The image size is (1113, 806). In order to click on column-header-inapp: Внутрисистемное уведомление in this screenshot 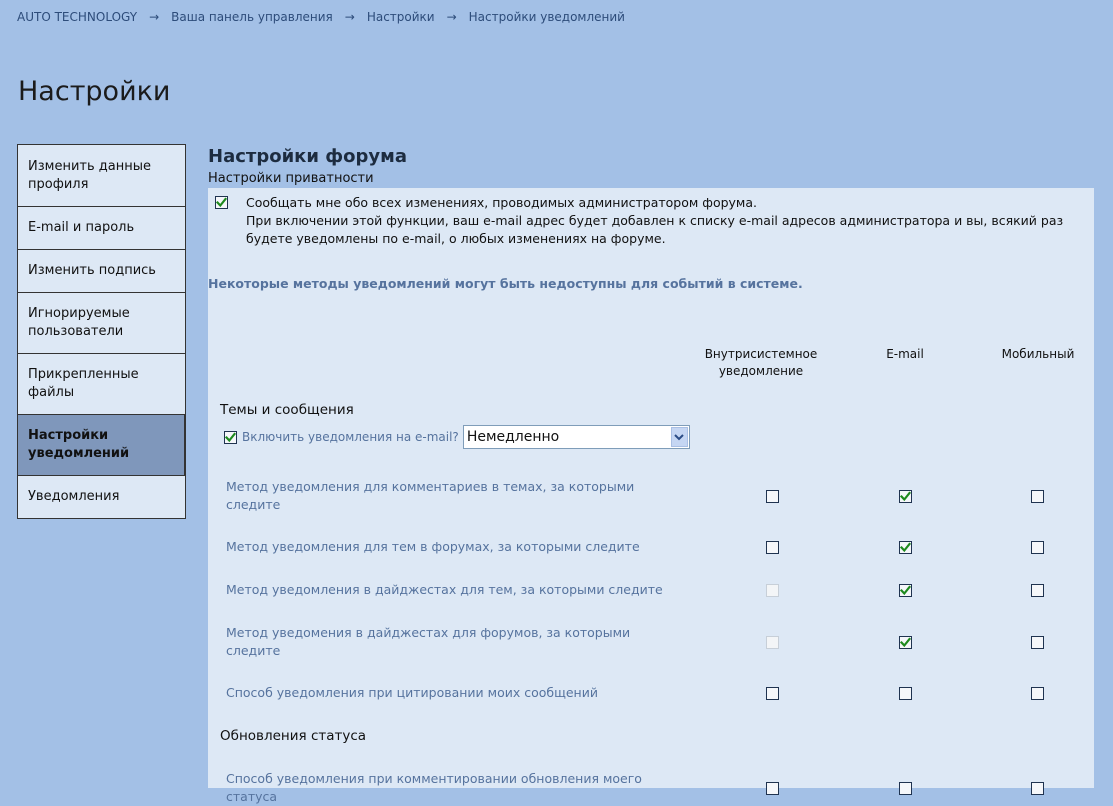, I will do `click(761, 362)`.